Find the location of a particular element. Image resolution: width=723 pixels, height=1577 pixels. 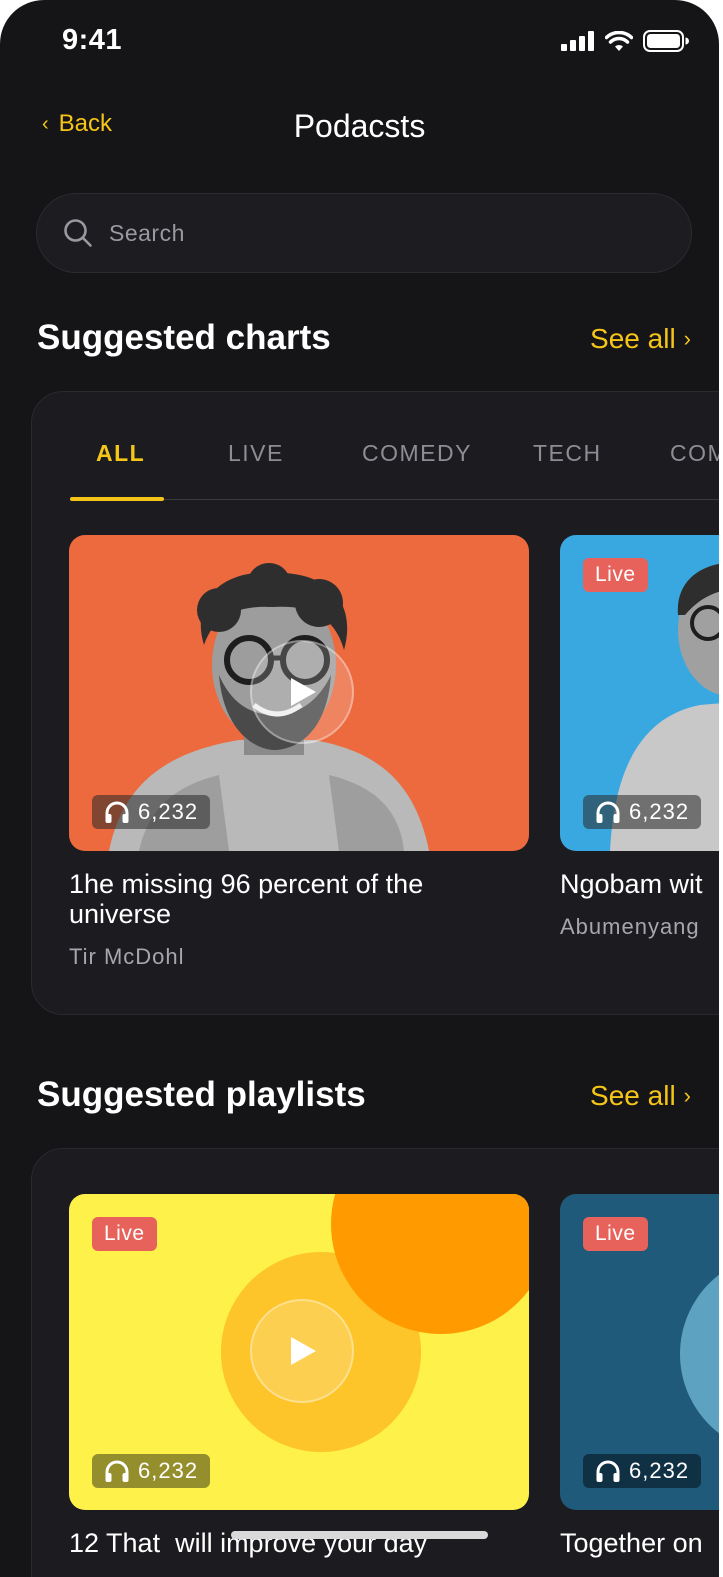

home-indicator is located at coordinates (359, 1535).